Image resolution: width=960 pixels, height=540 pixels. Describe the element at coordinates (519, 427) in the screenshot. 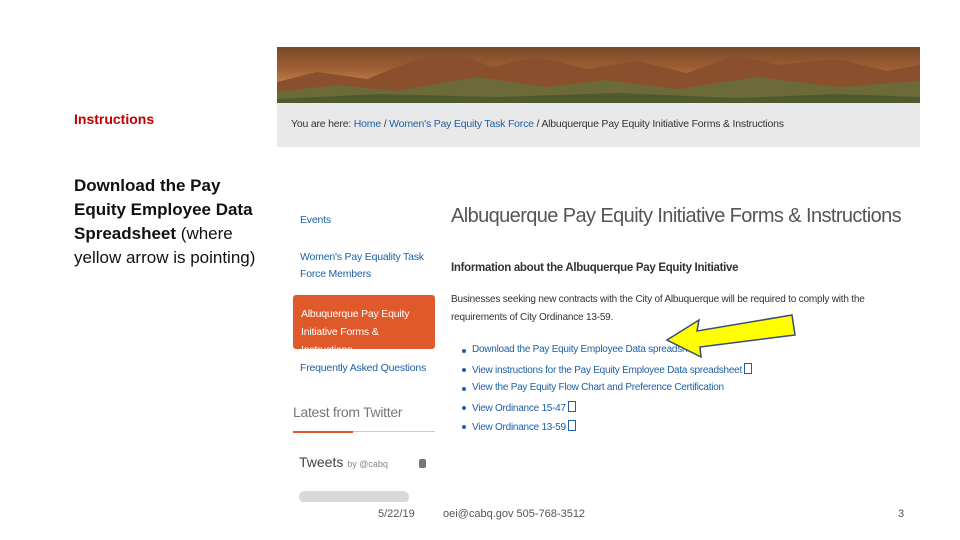

I see `link-text: View Ordinance 13-59` at that location.